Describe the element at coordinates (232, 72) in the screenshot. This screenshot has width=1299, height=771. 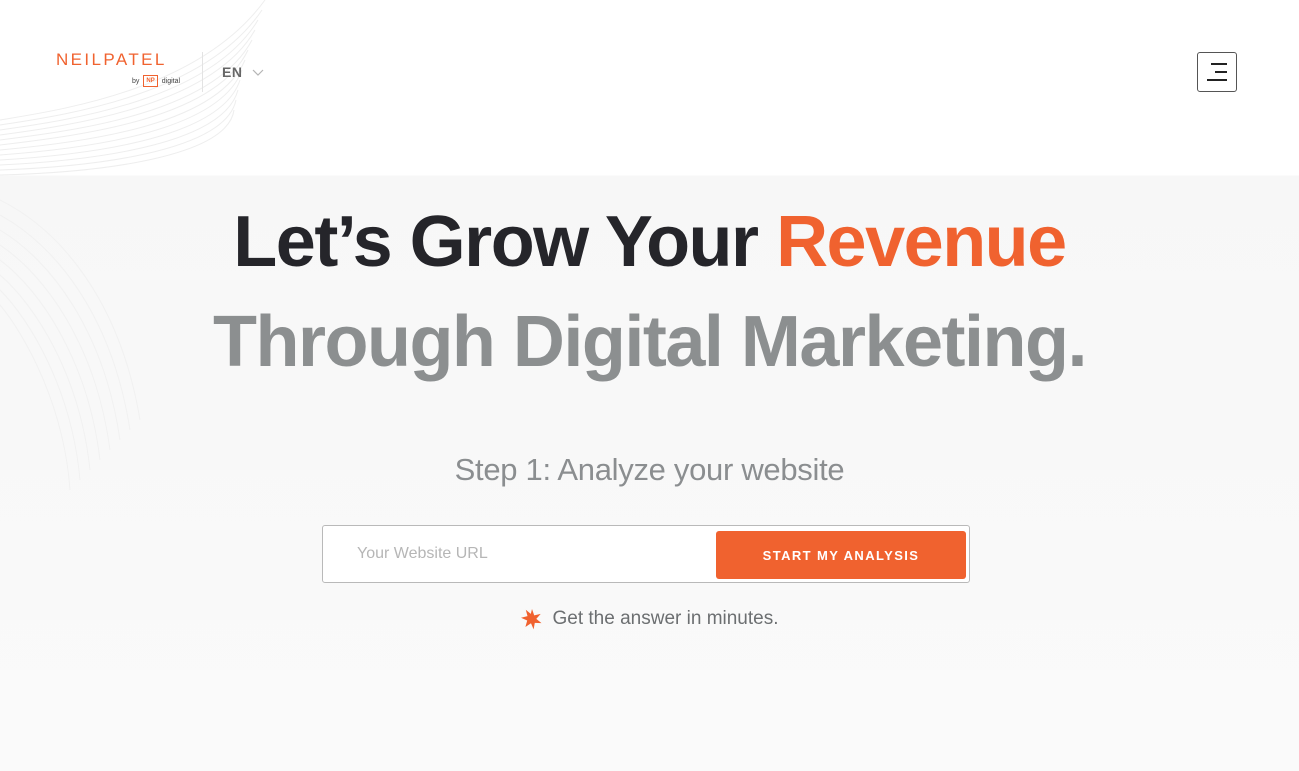
I see `language-code: EN` at that location.